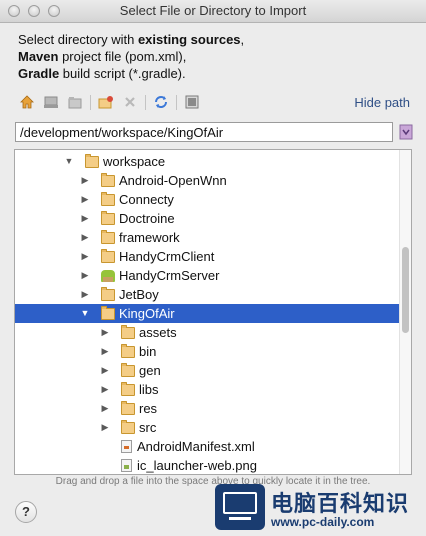  I want to click on title-bar: Select File or Directory to Import, so click(213, 11).